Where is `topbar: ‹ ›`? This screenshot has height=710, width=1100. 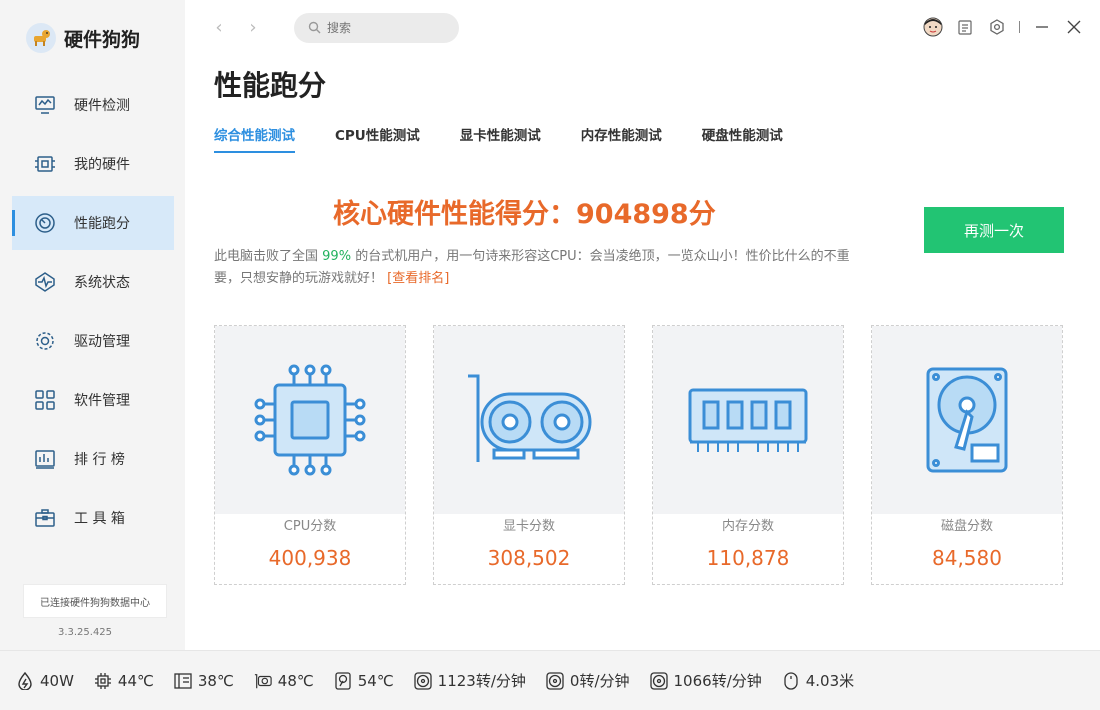 topbar: ‹ › is located at coordinates (642, 28).